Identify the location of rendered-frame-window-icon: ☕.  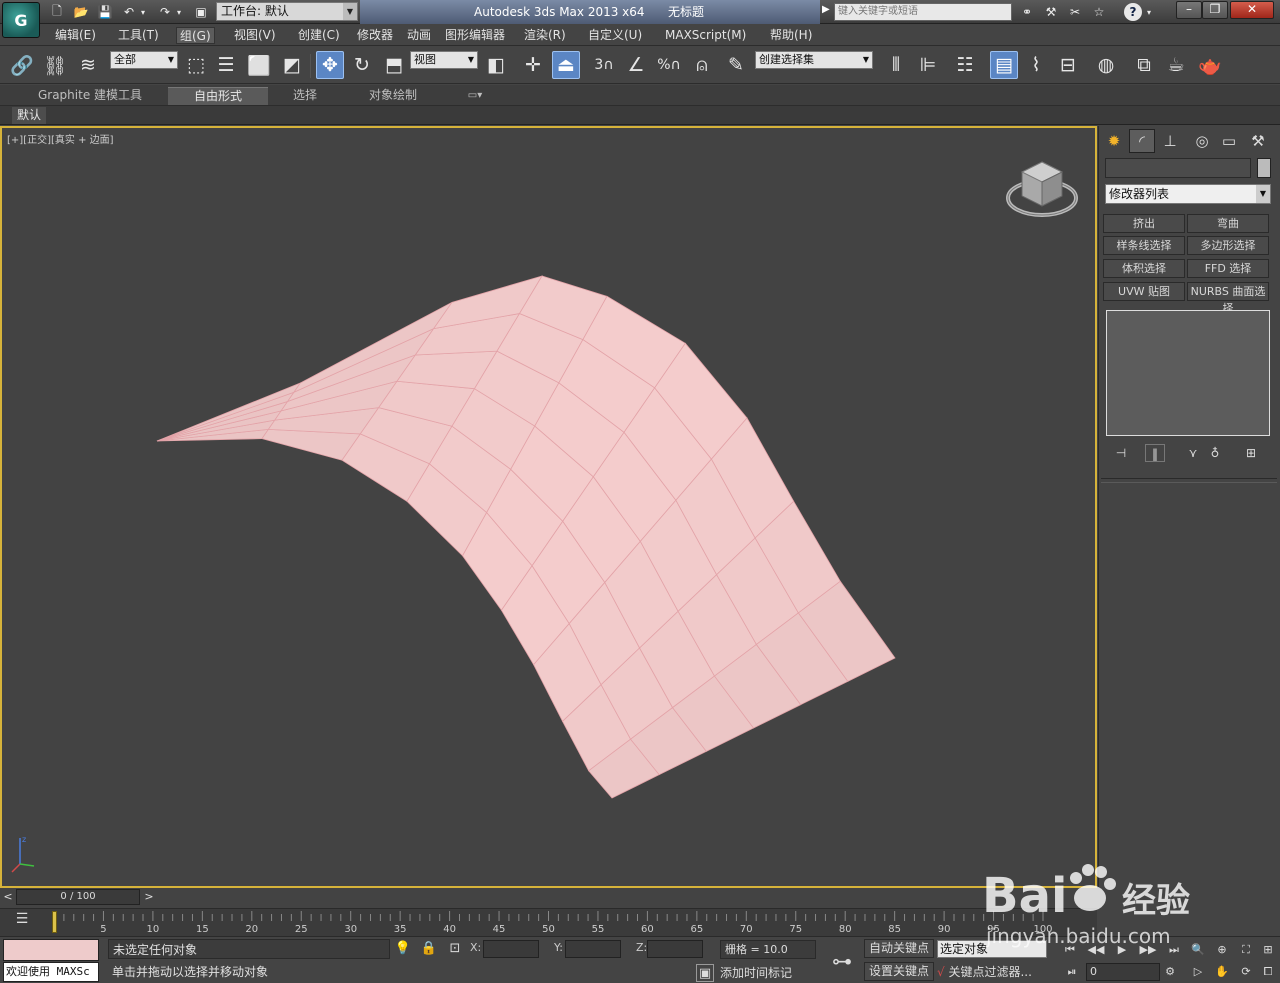
(1176, 65).